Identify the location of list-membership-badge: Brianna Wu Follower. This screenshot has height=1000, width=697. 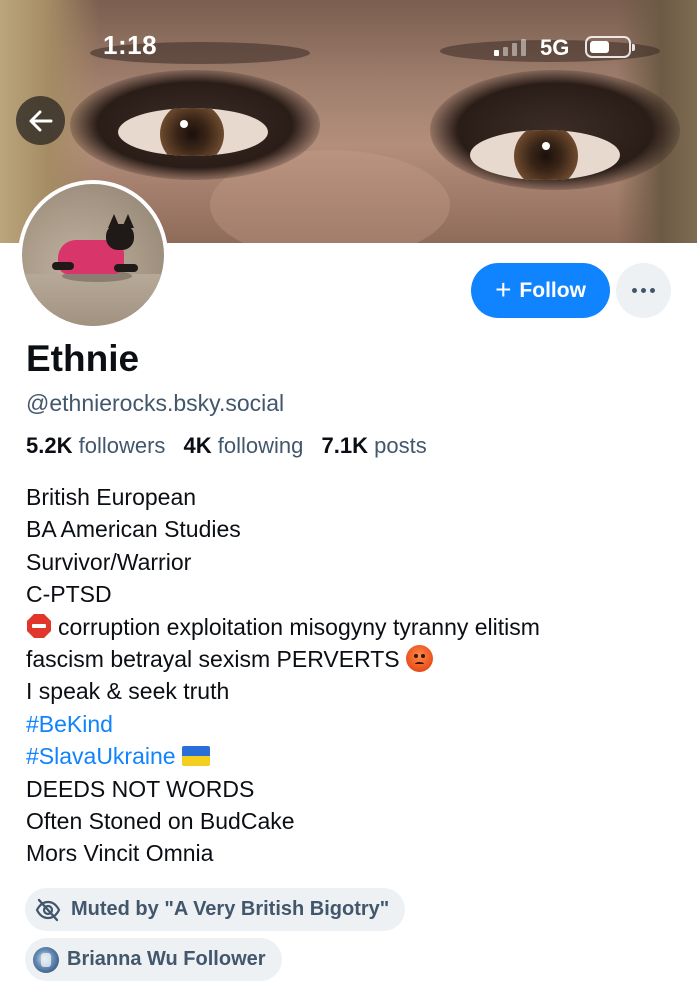
(153, 959).